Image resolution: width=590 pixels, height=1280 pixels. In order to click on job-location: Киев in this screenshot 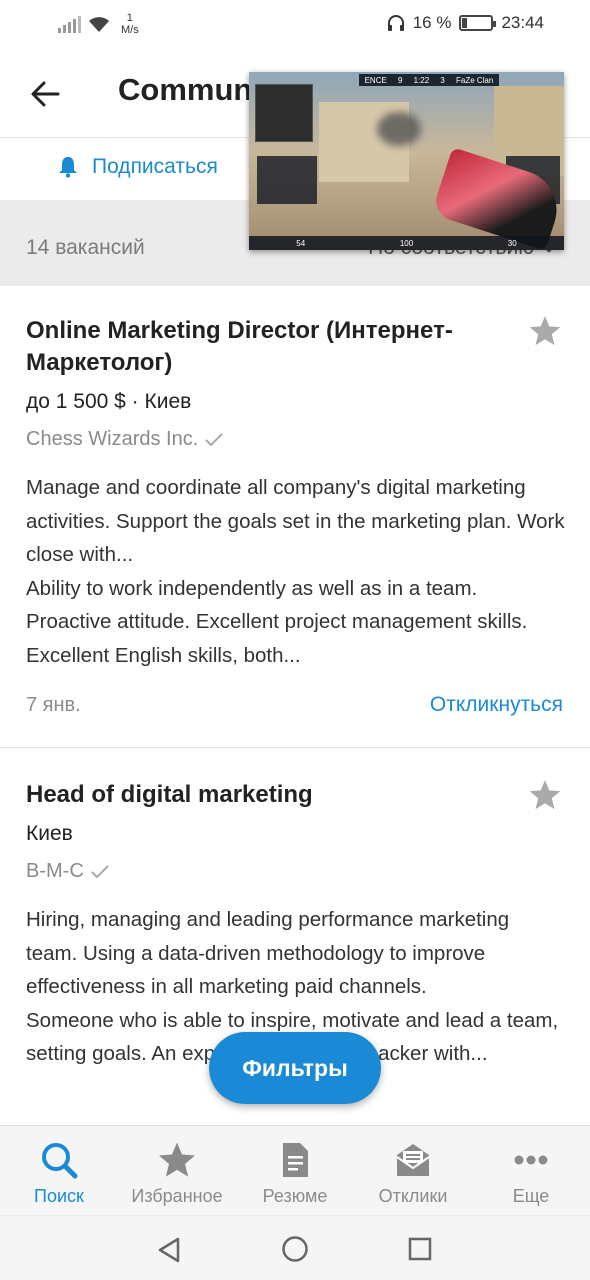, I will do `click(49, 833)`.